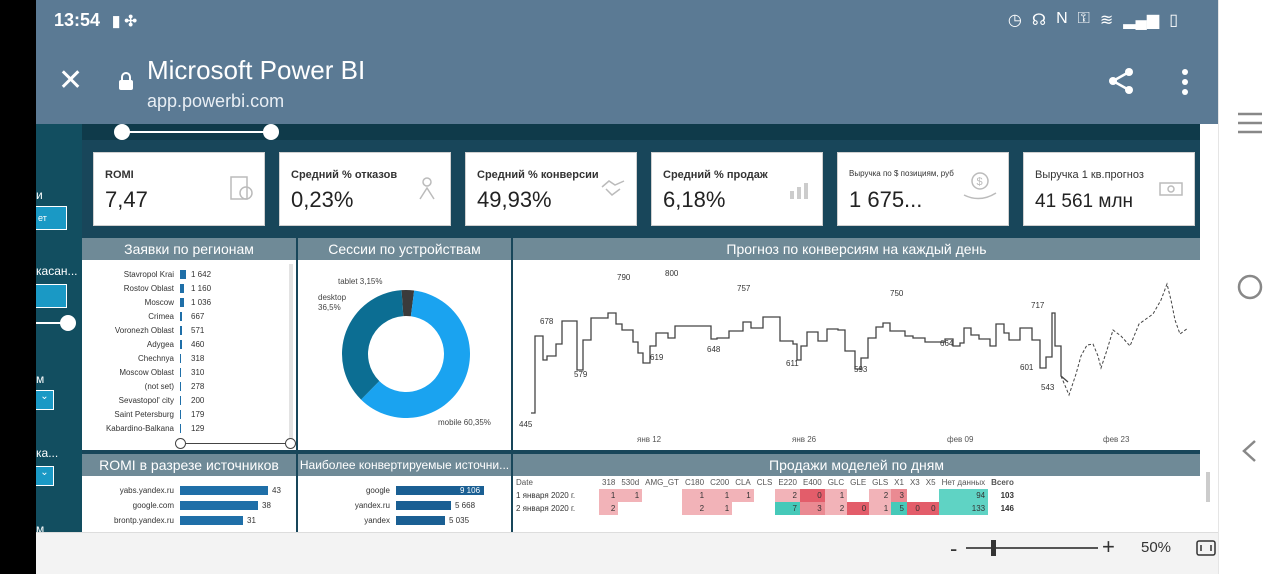  I want to click on column-header: CLS, so click(765, 482).